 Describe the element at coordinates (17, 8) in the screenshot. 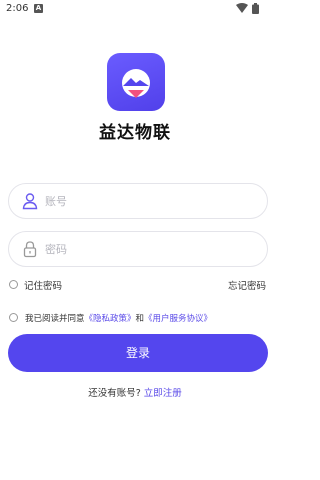

I see `status-time: 2:06` at that location.